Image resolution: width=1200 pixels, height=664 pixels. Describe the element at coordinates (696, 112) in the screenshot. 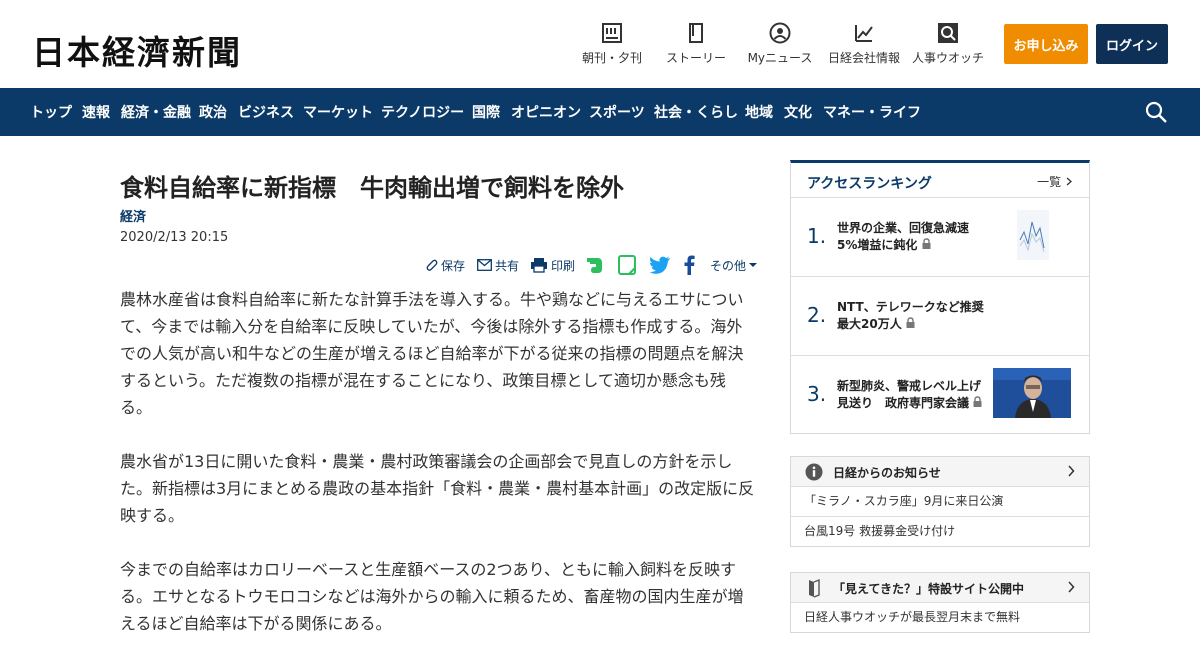

I see `nav-item-society: 社会・くらし` at that location.